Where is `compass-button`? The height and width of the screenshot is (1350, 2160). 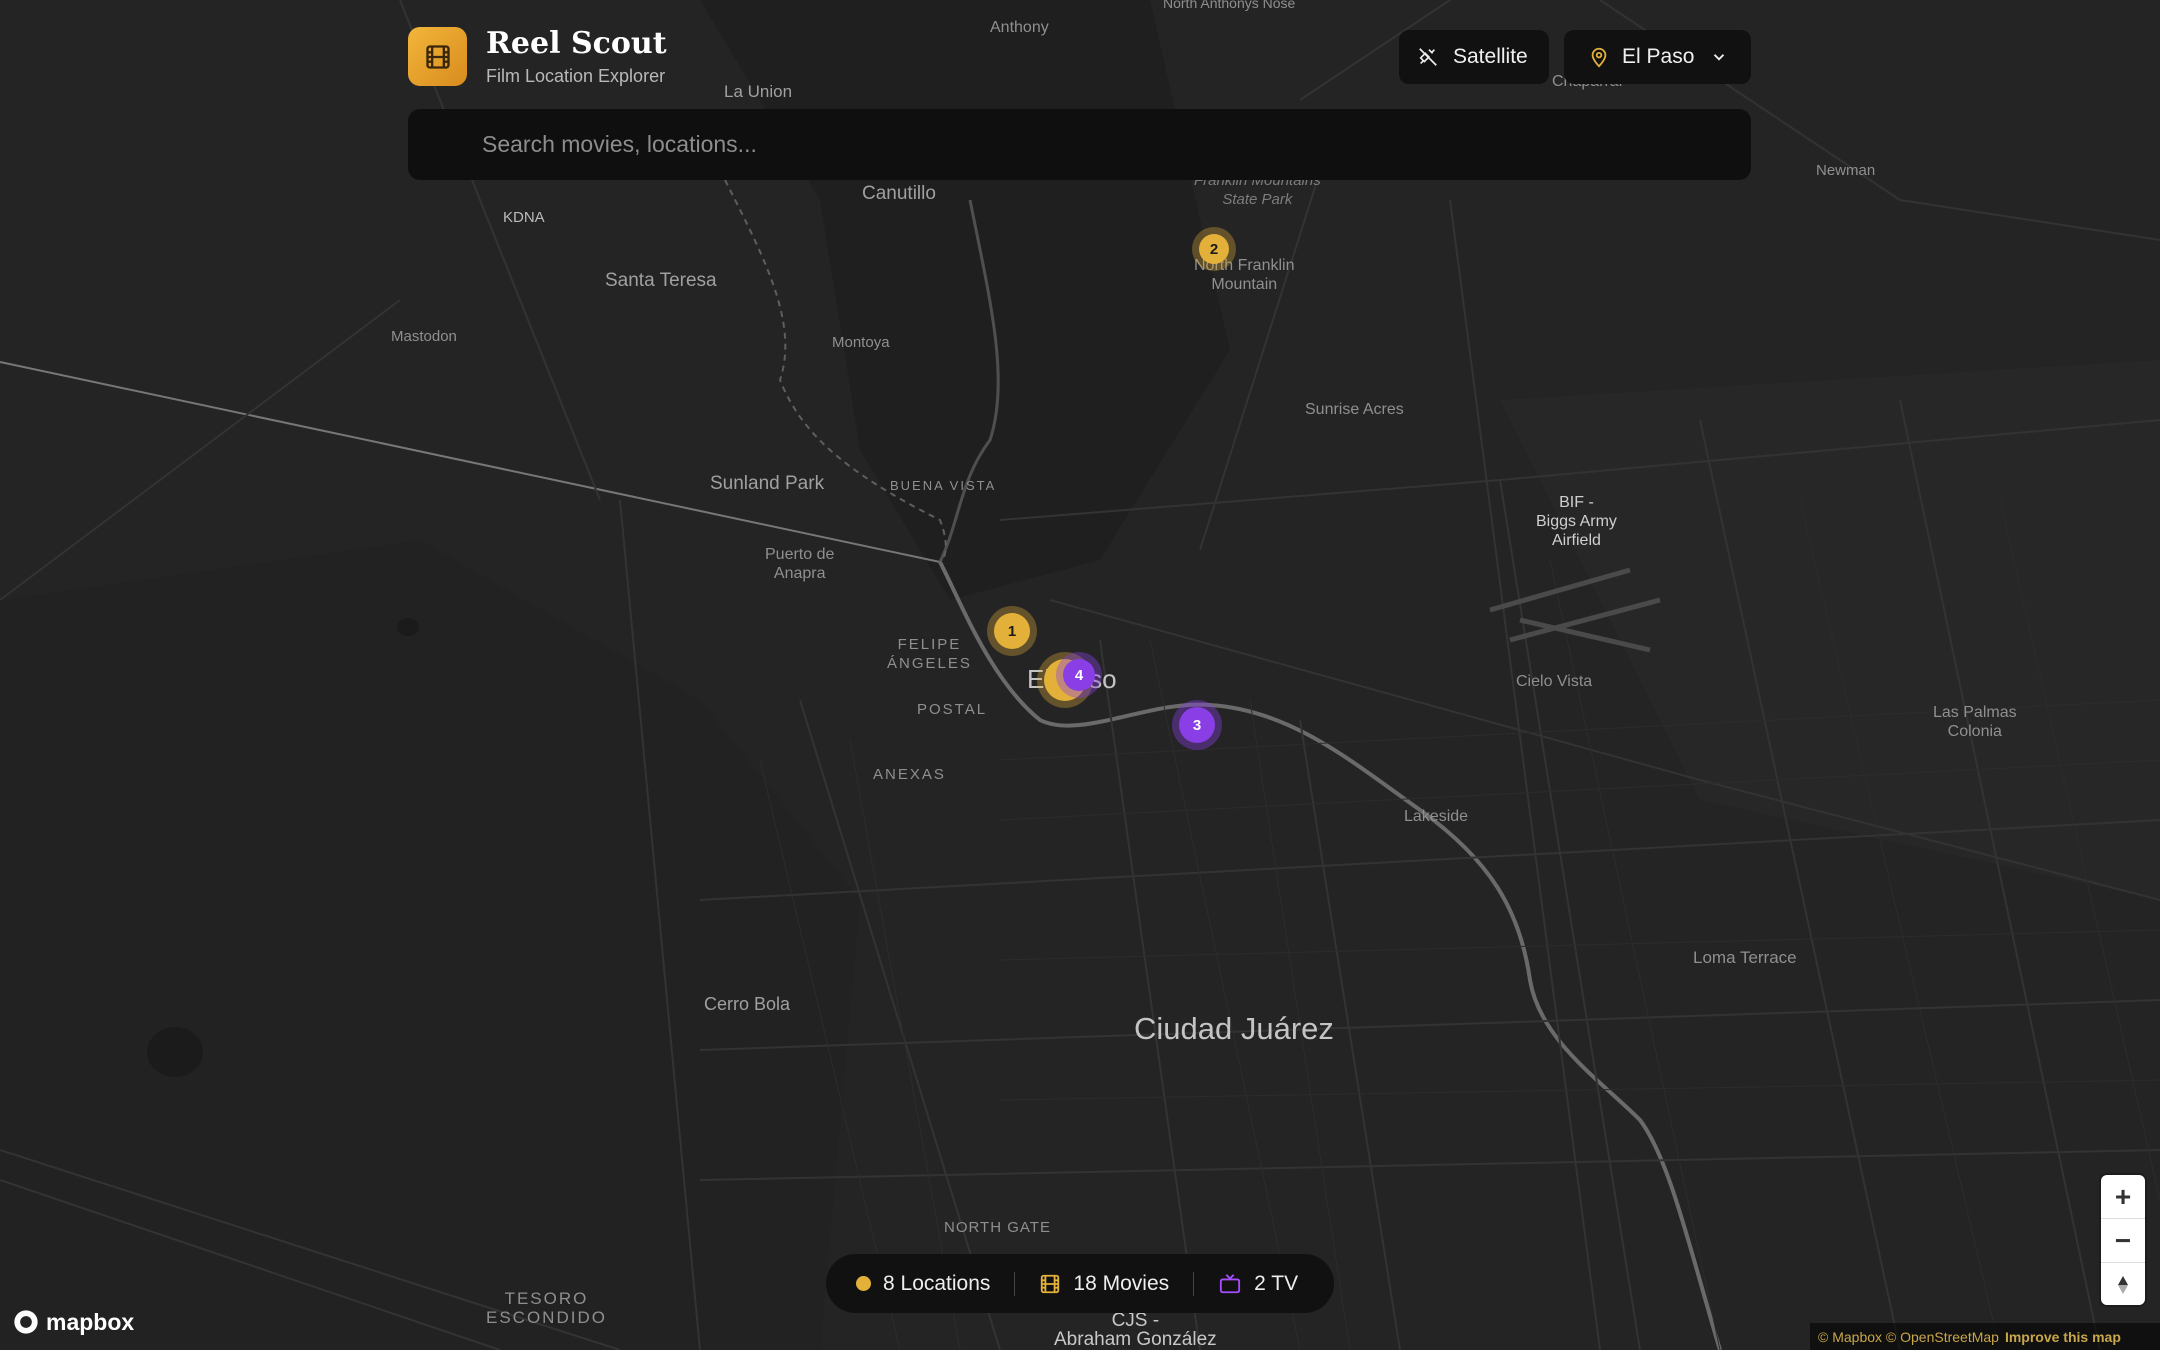
compass-button is located at coordinates (2123, 1284).